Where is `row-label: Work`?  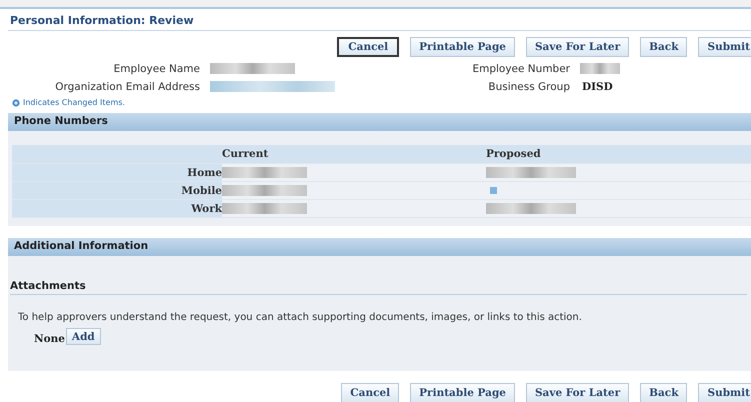
row-label: Work is located at coordinates (117, 208).